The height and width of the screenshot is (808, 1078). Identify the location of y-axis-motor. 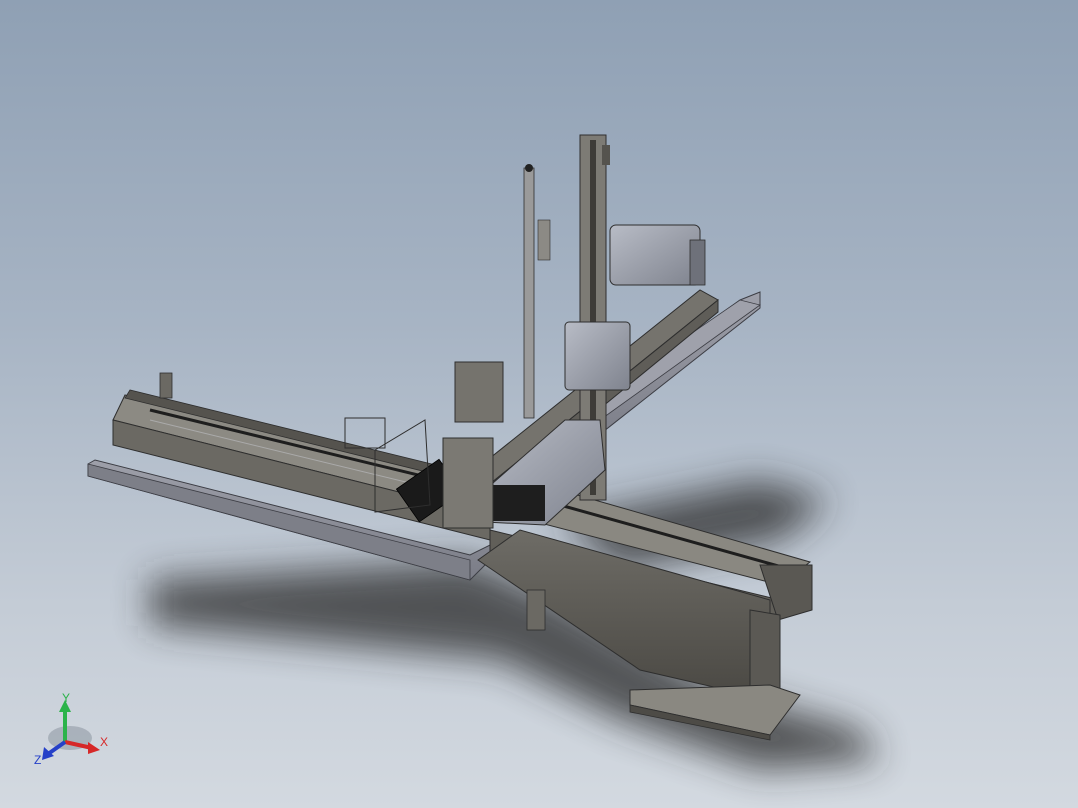
(597, 356).